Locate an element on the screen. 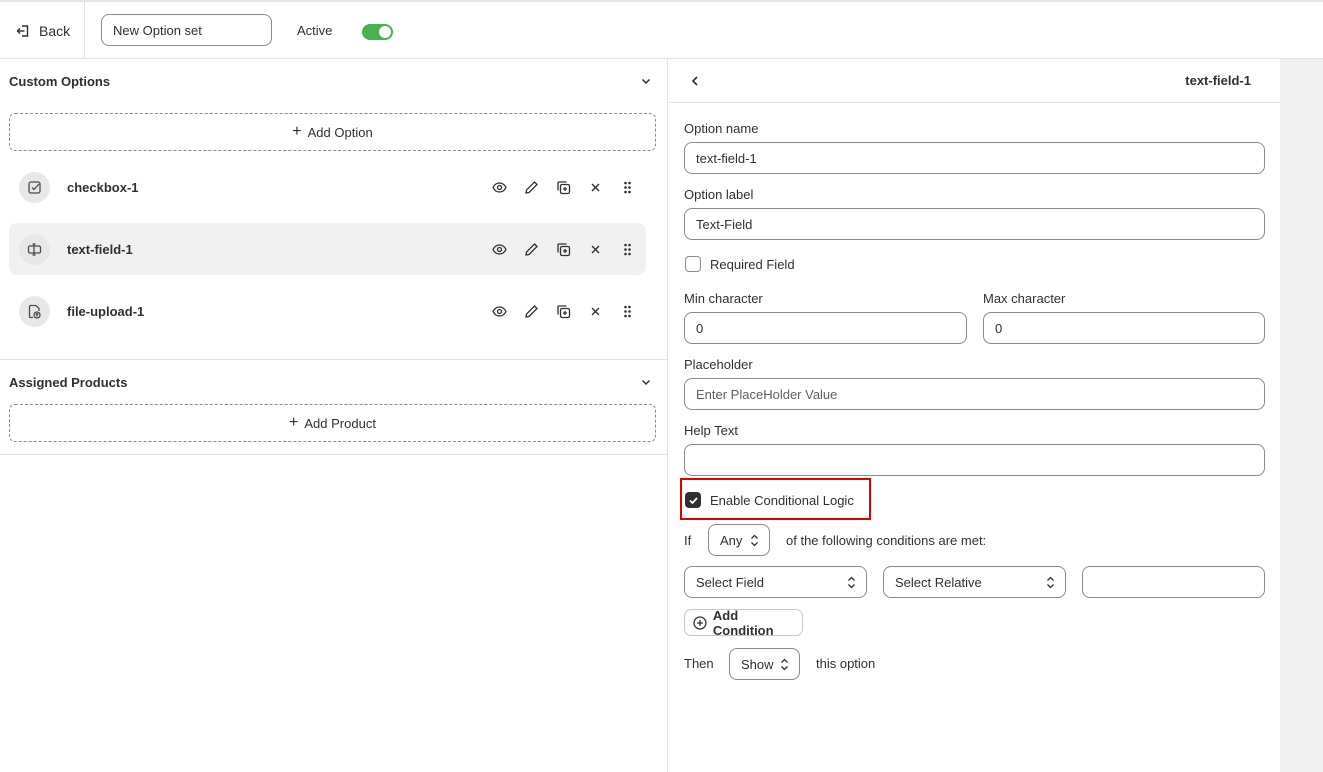 This screenshot has height=772, width=1323. min-character-label: Min character is located at coordinates (723, 298).